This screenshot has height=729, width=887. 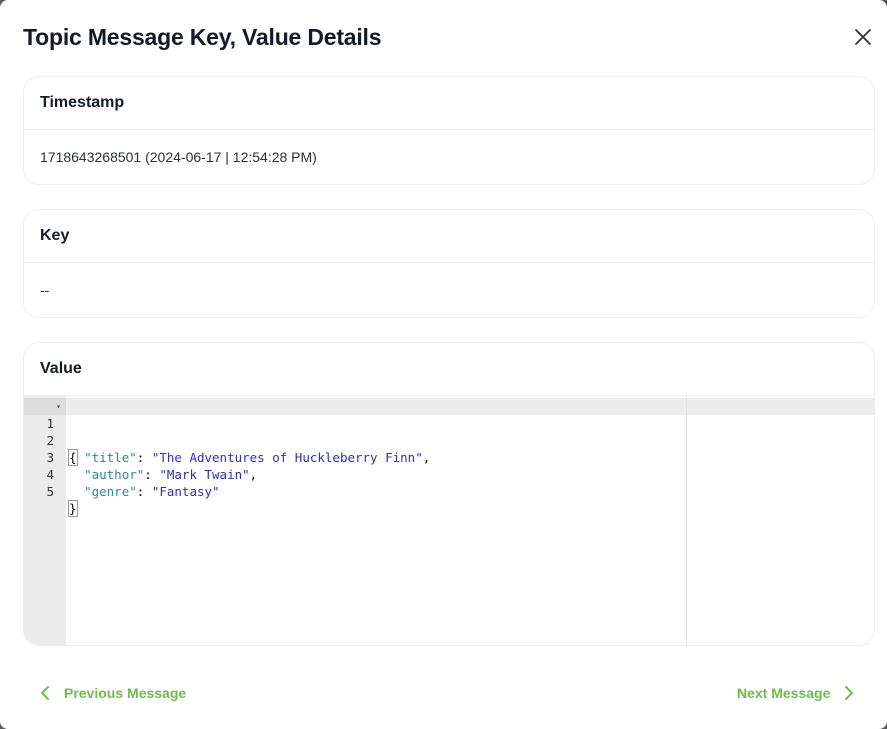 What do you see at coordinates (58, 406) in the screenshot?
I see `fold-arrow-icon: ▾` at bounding box center [58, 406].